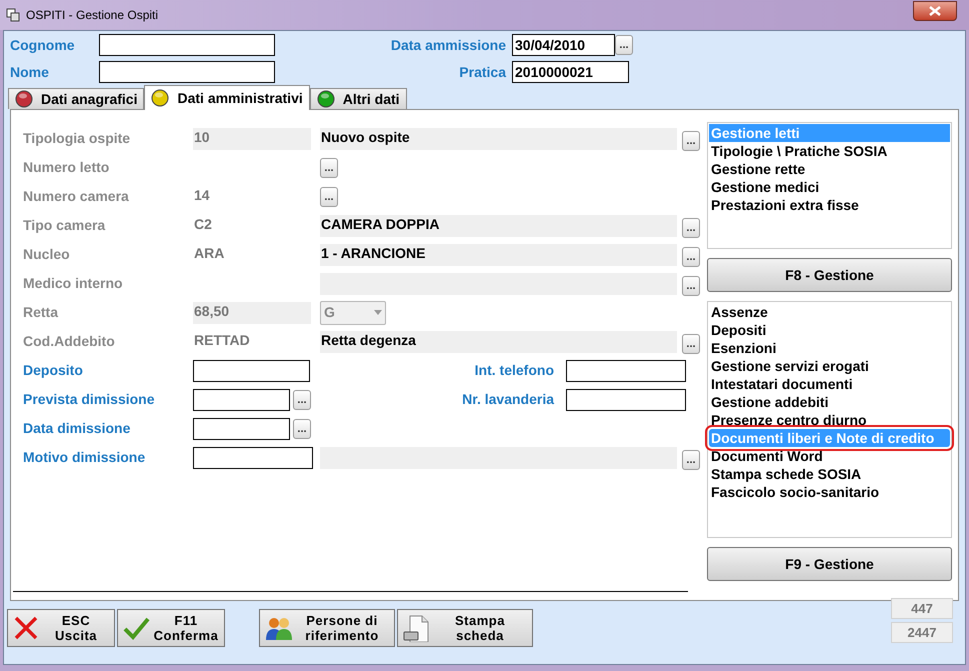 This screenshot has width=969, height=671. Describe the element at coordinates (252, 313) in the screenshot. I see `code-field: 68,50` at that location.